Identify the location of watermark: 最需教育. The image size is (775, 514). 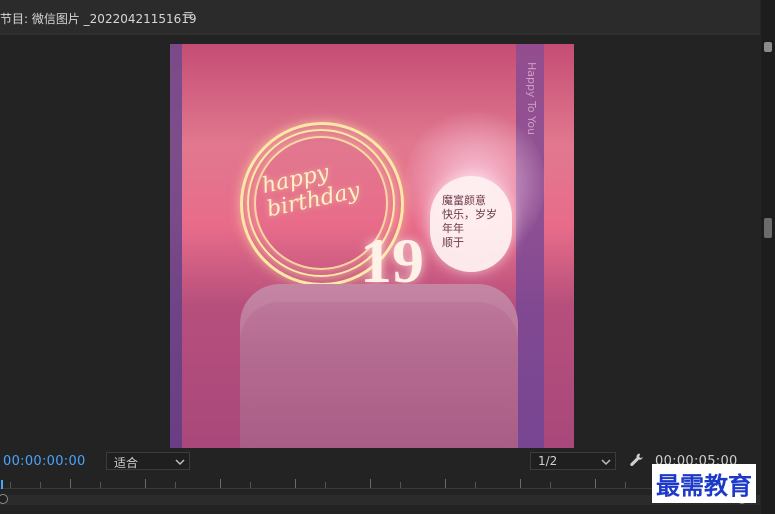
(704, 483).